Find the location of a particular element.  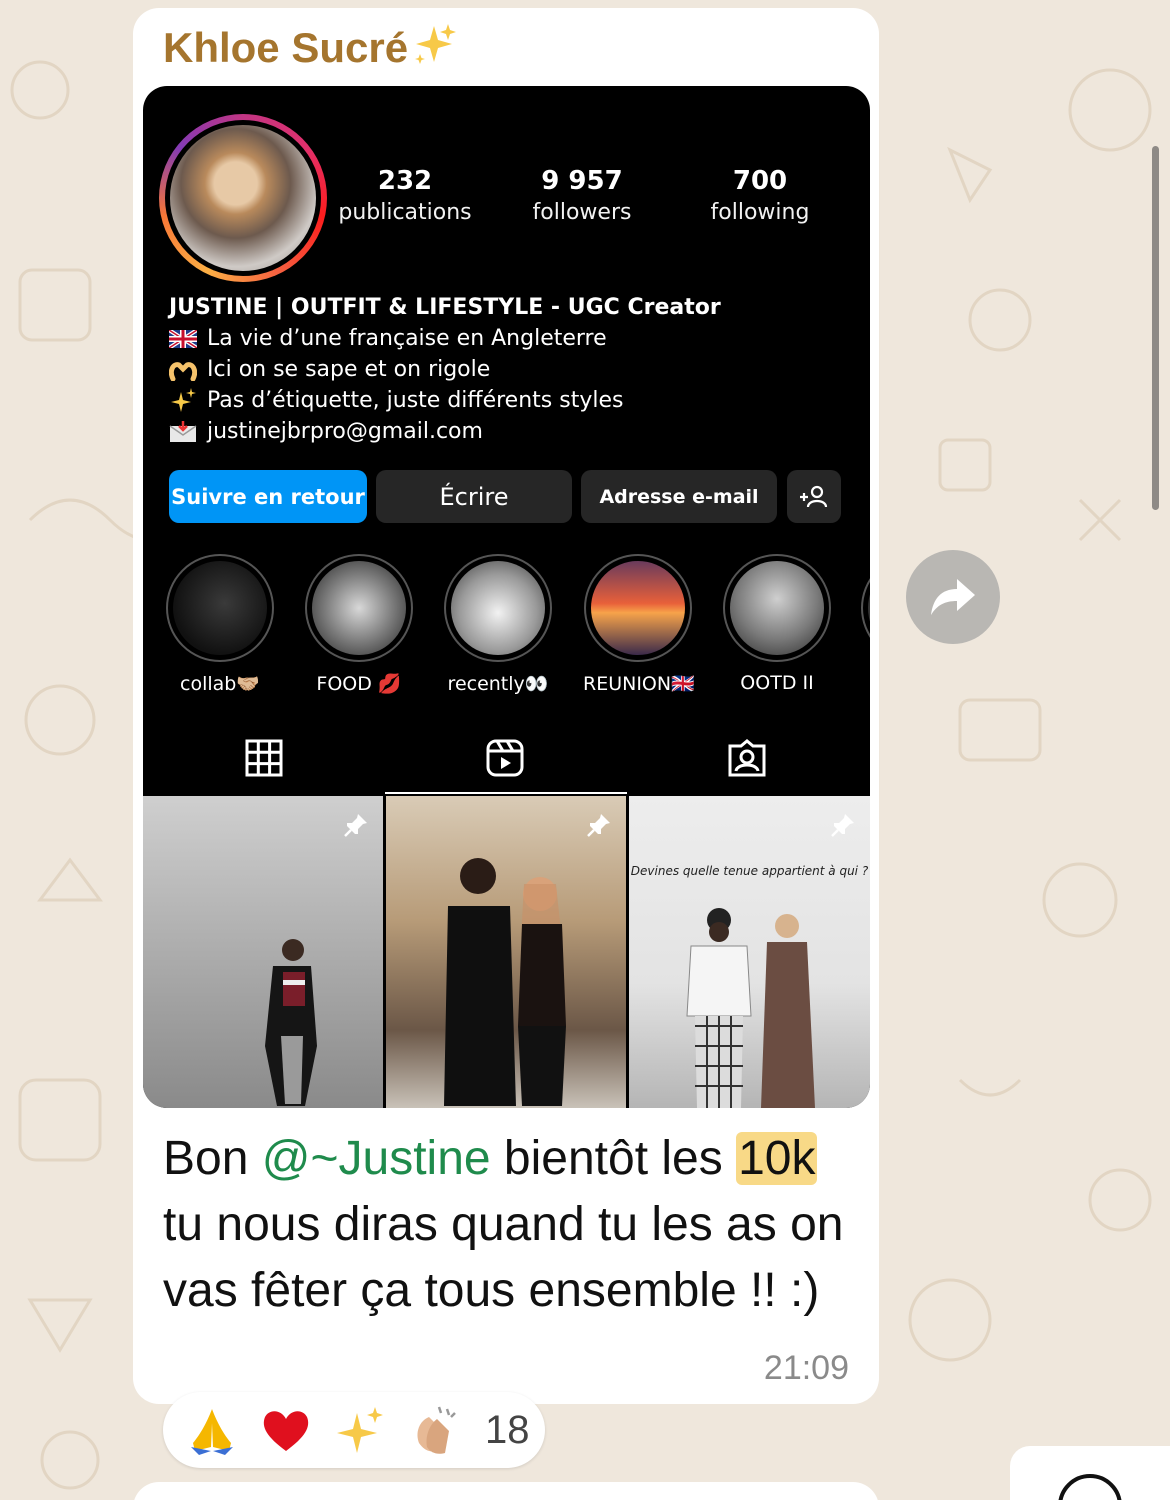

add-friend-button is located at coordinates (814, 496).